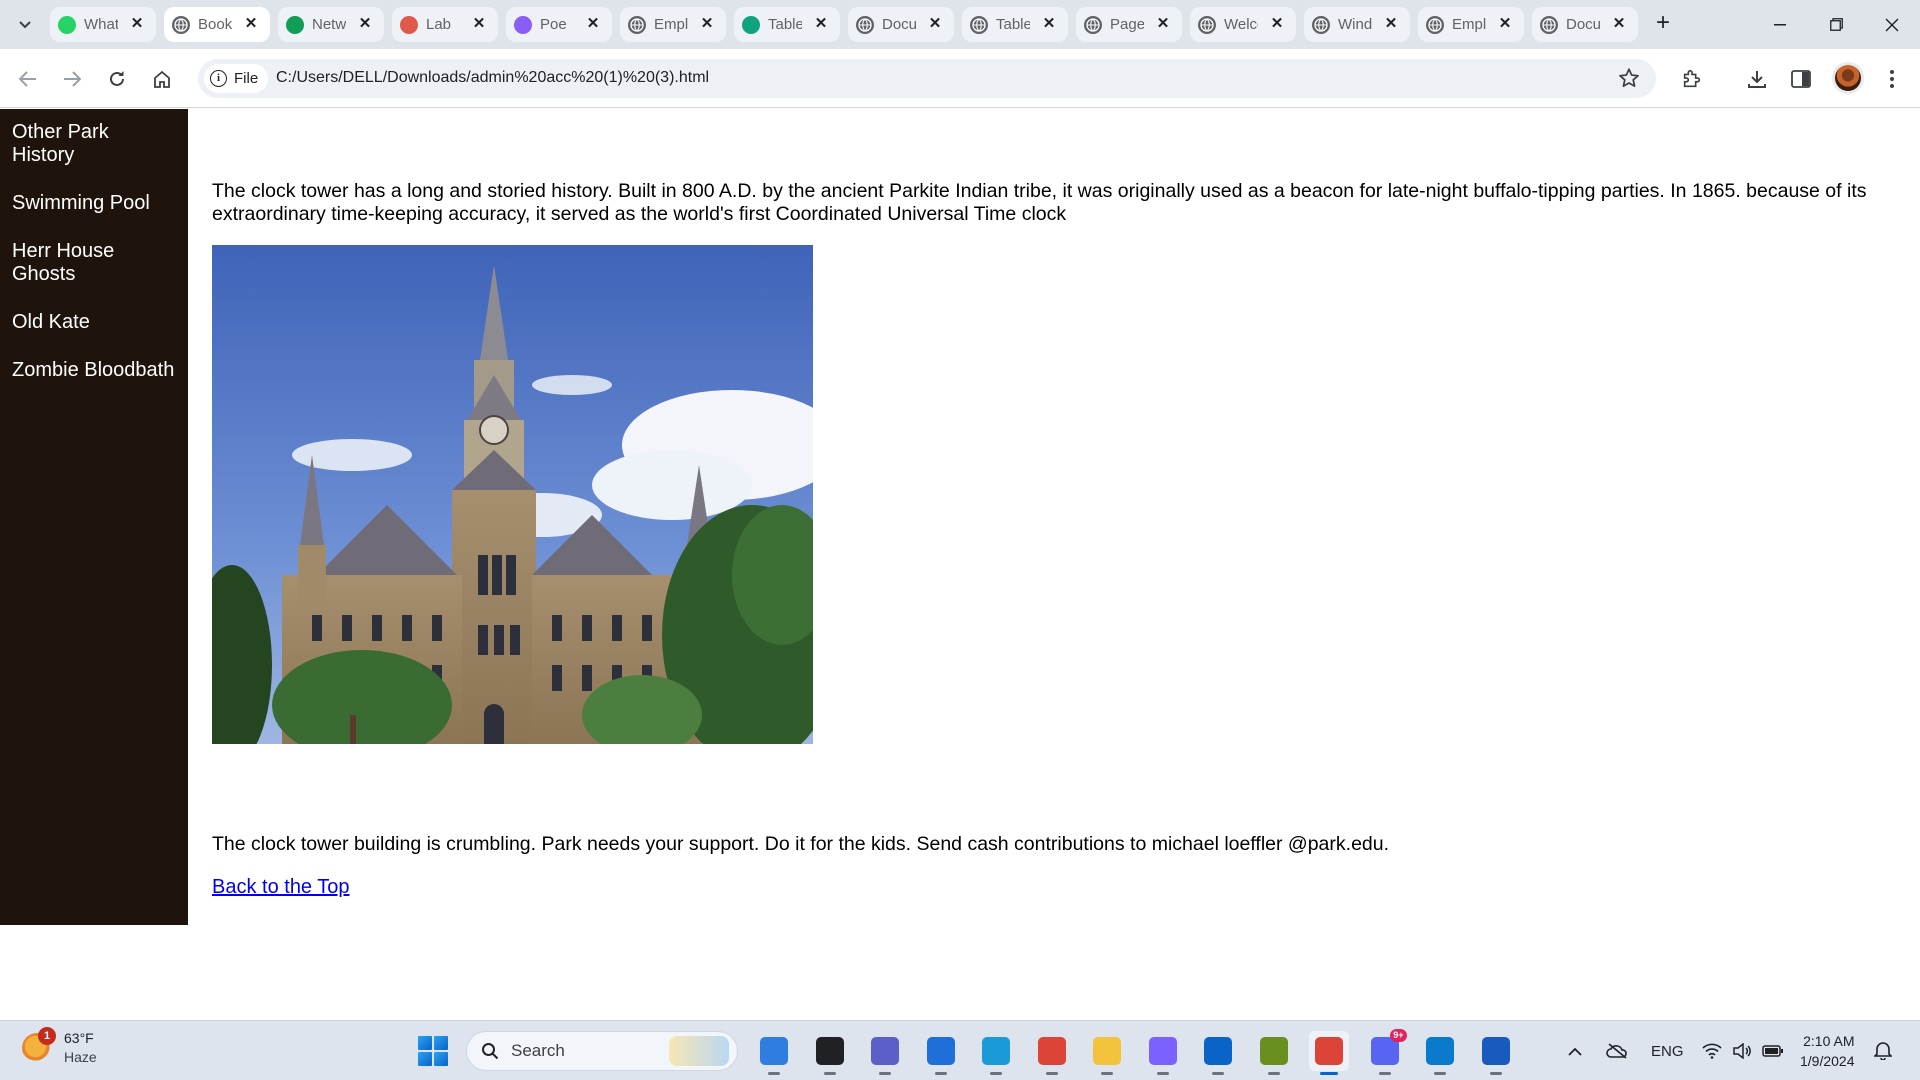 The height and width of the screenshot is (1080, 1920). I want to click on word-icon, so click(1496, 1053).